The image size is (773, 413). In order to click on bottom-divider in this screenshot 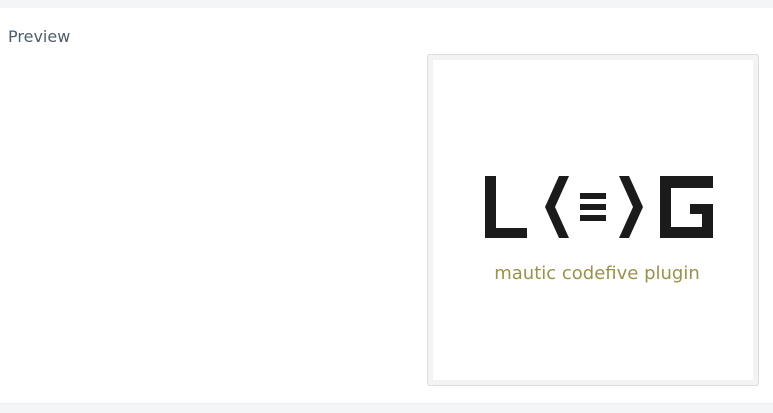, I will do `click(386, 408)`.